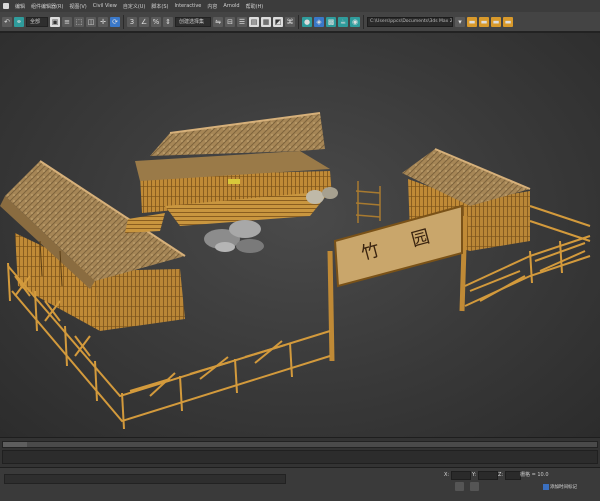  What do you see at coordinates (6, 6) in the screenshot?
I see `app-logo-icon` at bounding box center [6, 6].